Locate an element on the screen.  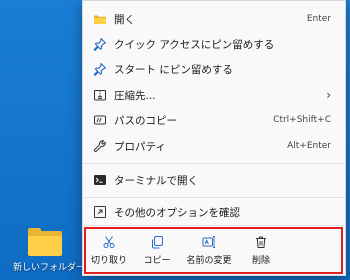
menu-item-label: ターミナルで開く is located at coordinates (156, 180).